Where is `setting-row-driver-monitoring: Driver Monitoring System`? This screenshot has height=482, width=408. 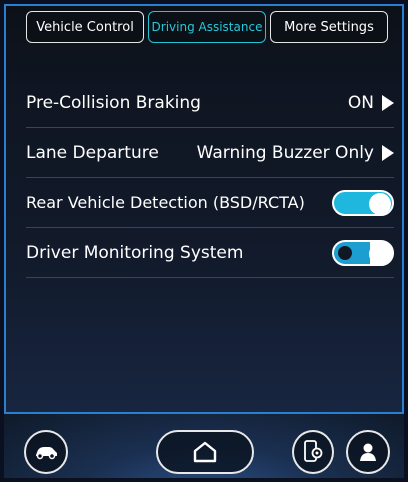
setting-row-driver-monitoring: Driver Monitoring System is located at coordinates (210, 253).